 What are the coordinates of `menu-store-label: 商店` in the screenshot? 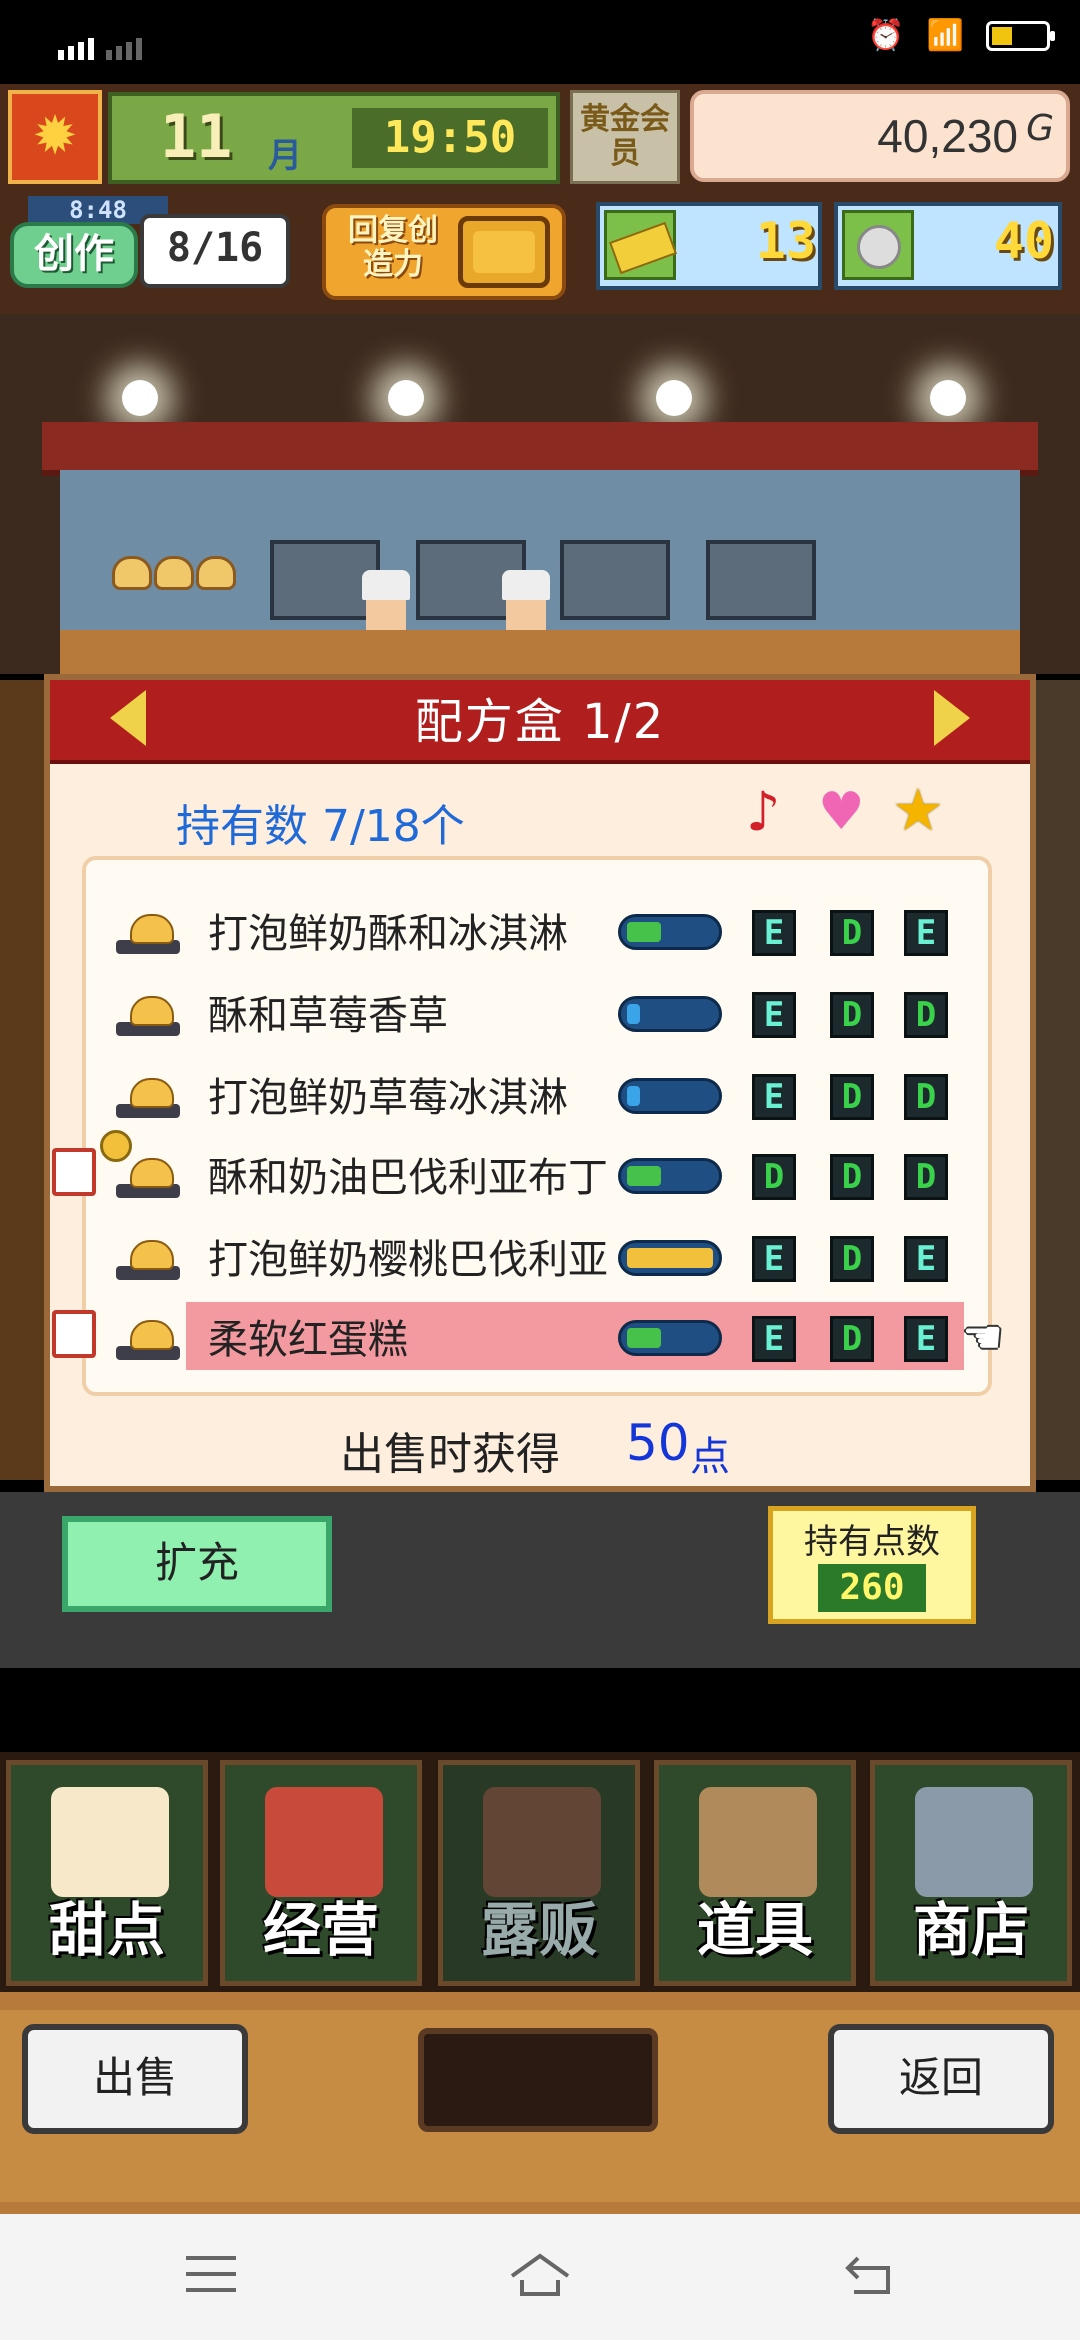 It's located at (970, 1930).